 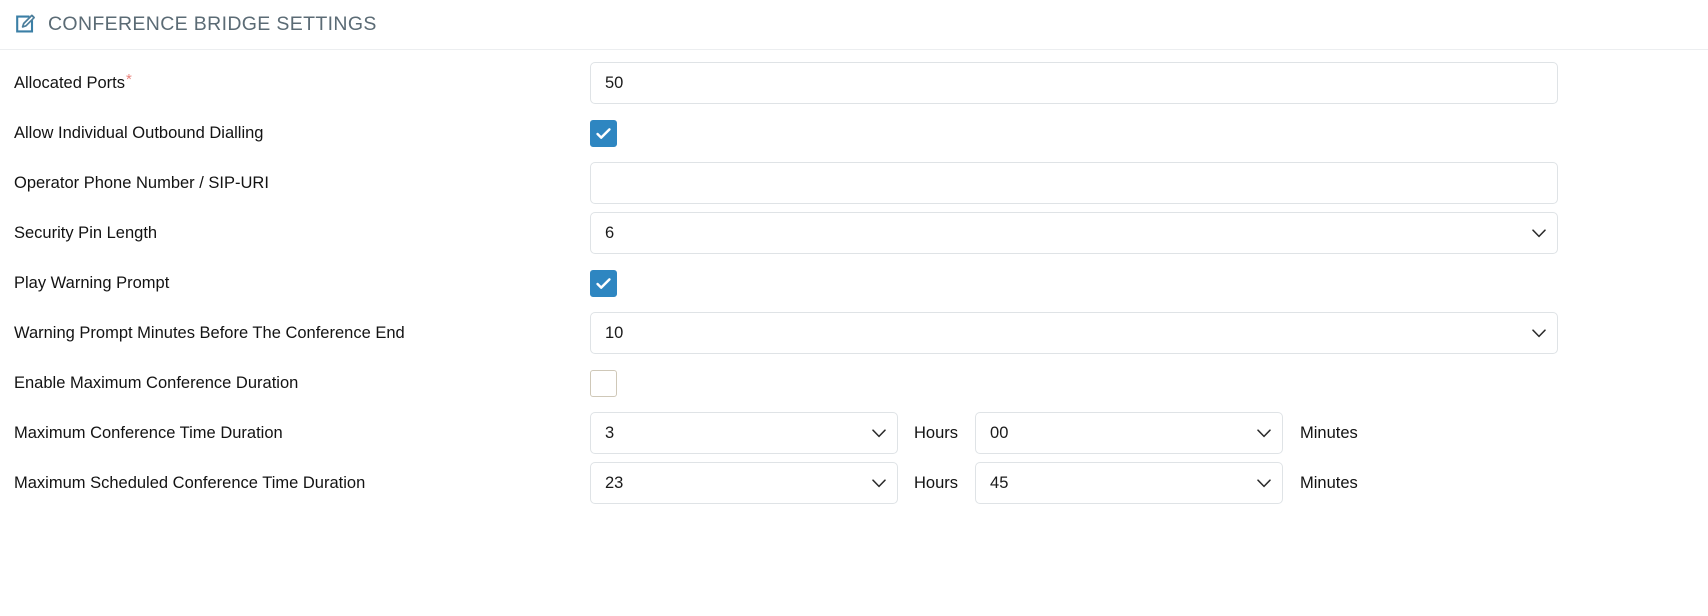 I want to click on input-allocated-ports, so click(x=1074, y=83).